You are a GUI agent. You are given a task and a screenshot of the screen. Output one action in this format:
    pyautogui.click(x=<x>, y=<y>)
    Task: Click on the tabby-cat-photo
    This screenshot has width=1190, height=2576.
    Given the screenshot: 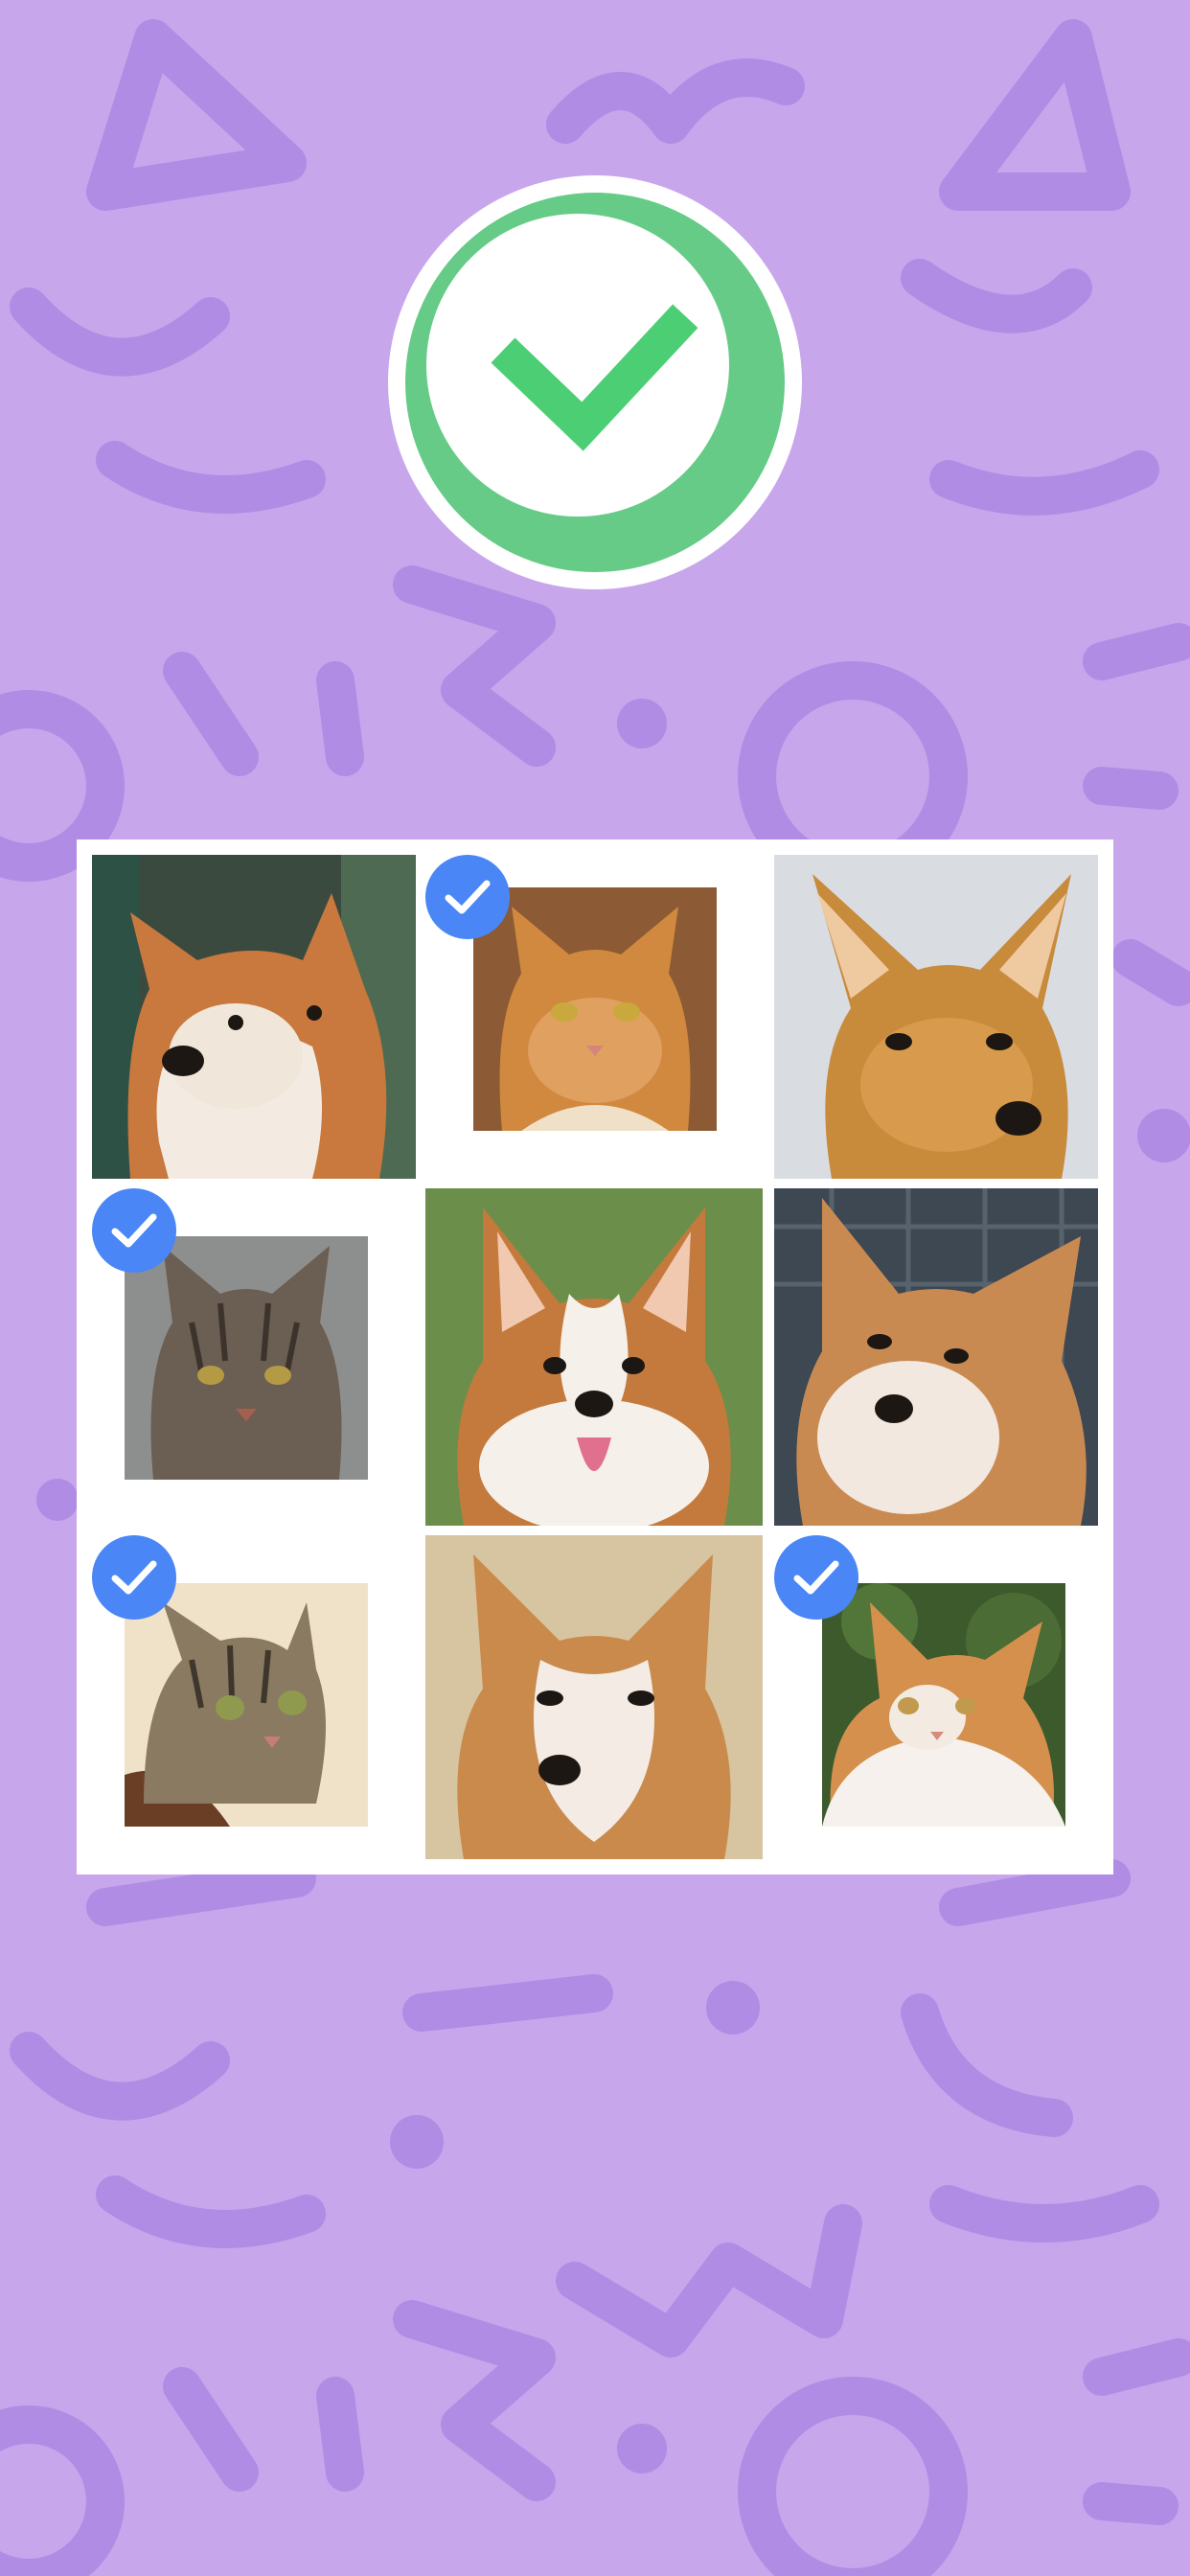 What is the action you would take?
    pyautogui.click(x=247, y=1358)
    